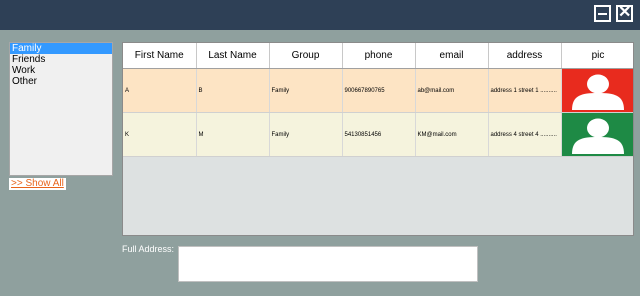 The width and height of the screenshot is (640, 296). What do you see at coordinates (61, 109) in the screenshot?
I see `group-listbox: Family Friends Work Other` at bounding box center [61, 109].